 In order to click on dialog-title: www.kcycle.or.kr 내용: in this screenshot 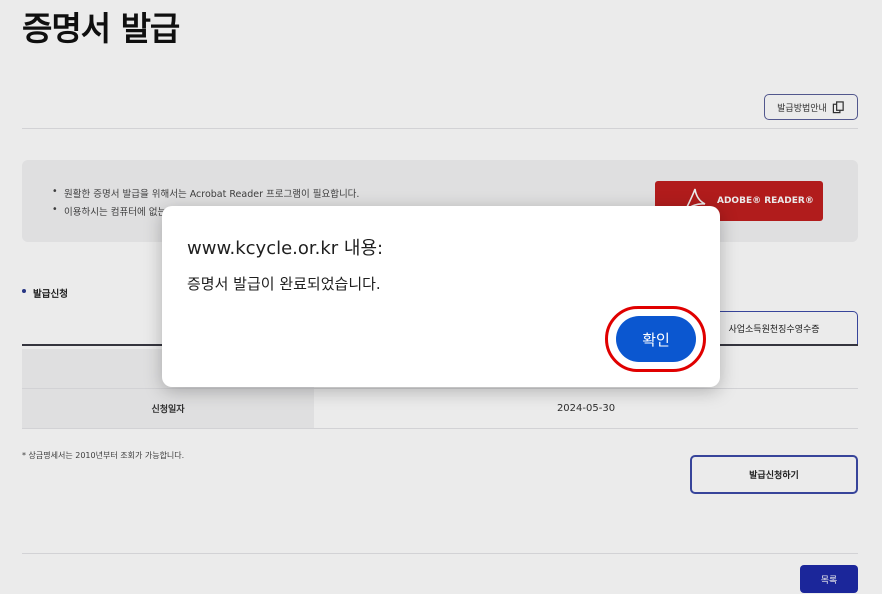, I will do `click(285, 248)`.